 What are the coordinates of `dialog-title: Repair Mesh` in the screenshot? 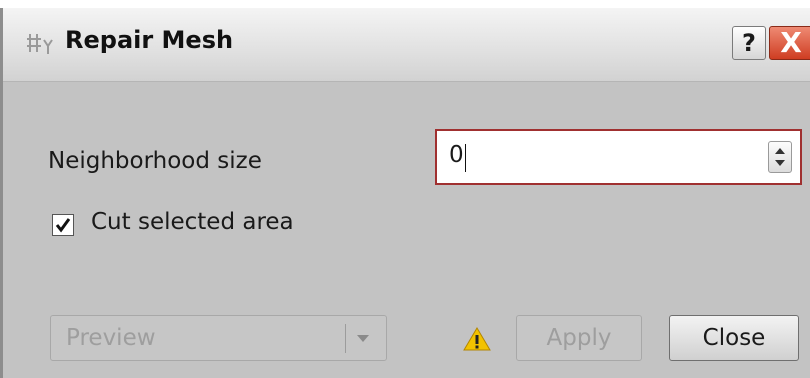 It's located at (149, 40).